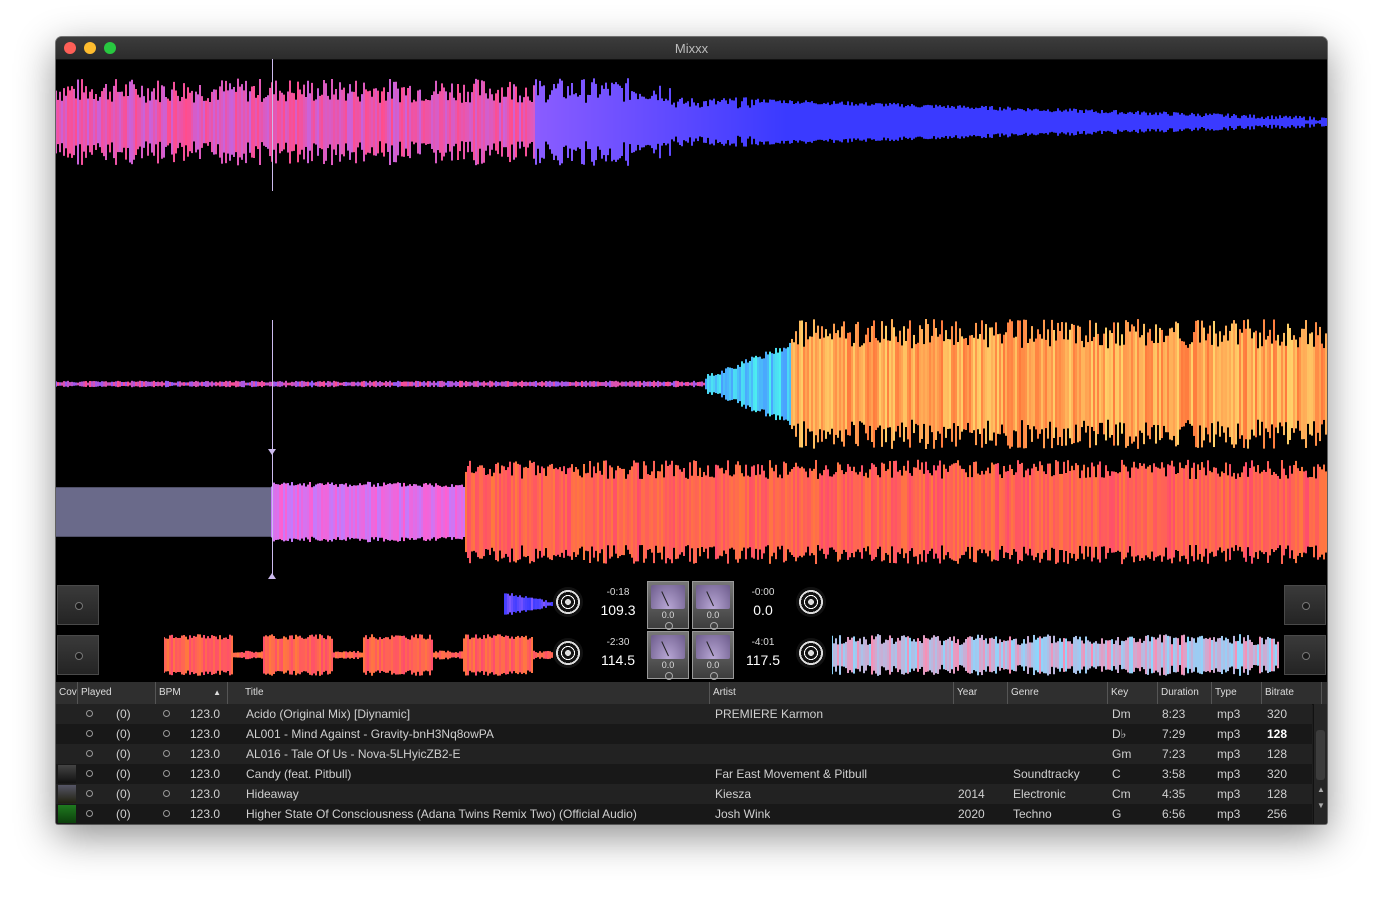 The height and width of the screenshot is (898, 1383). I want to click on deck3-marker-top, so click(272, 452).